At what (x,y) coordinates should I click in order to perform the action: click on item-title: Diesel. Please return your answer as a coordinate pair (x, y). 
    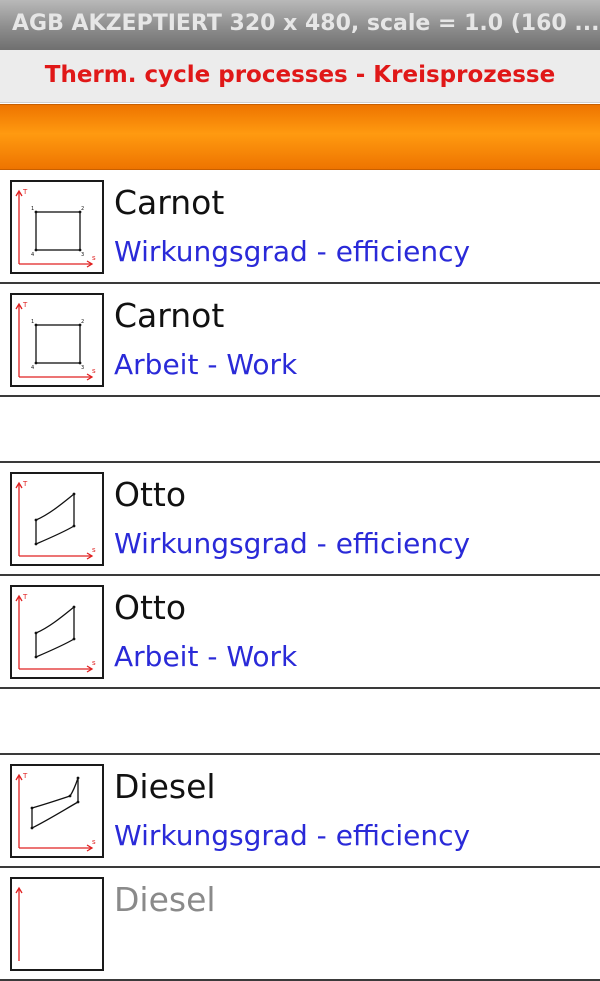
    Looking at the image, I should click on (165, 786).